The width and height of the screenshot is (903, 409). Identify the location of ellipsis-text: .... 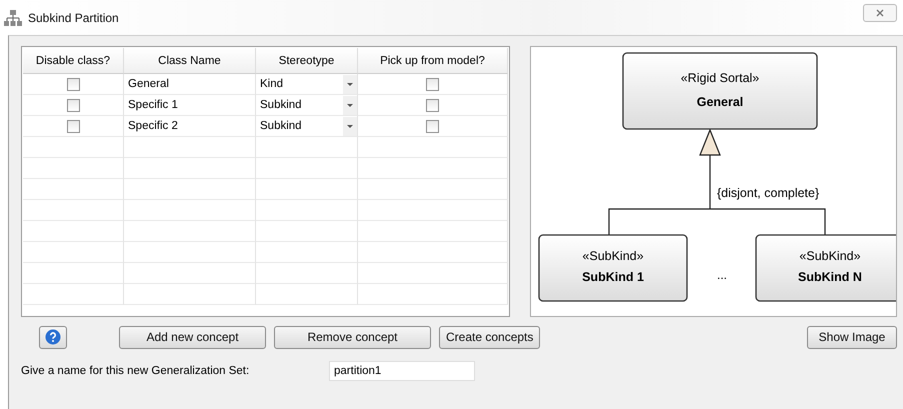
(722, 275).